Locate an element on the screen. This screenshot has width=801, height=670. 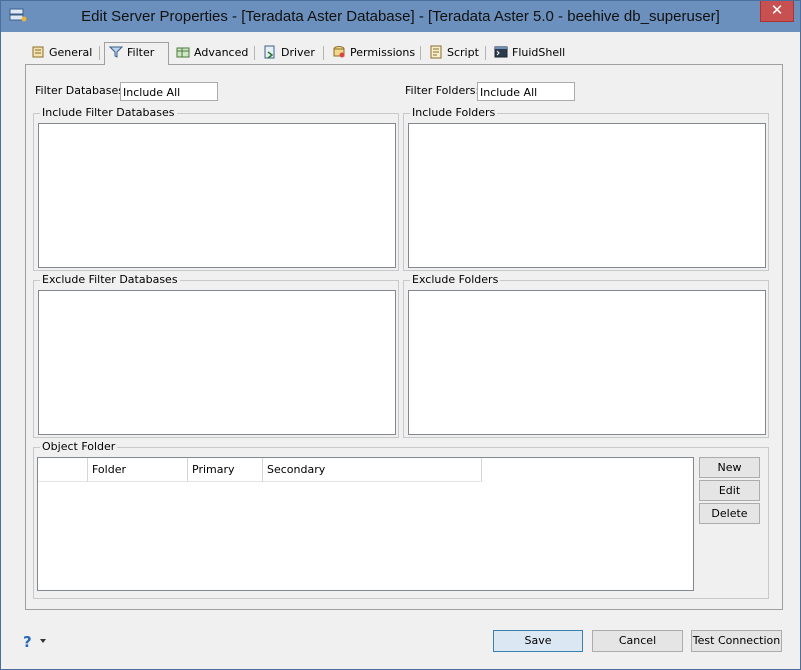
help-icon: ? is located at coordinates (27, 642).